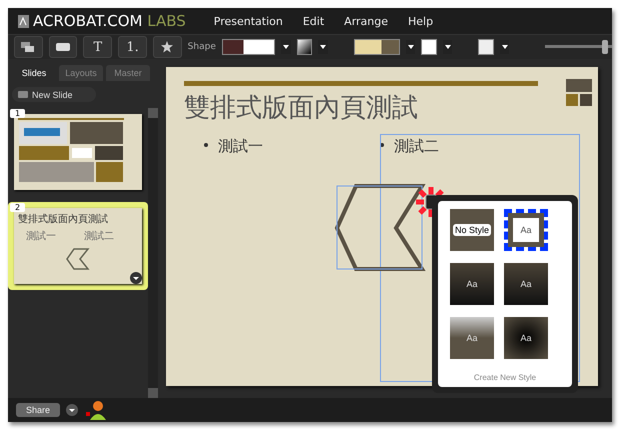 The width and height of the screenshot is (620, 432). What do you see at coordinates (136, 278) in the screenshot?
I see `menu-icon` at bounding box center [136, 278].